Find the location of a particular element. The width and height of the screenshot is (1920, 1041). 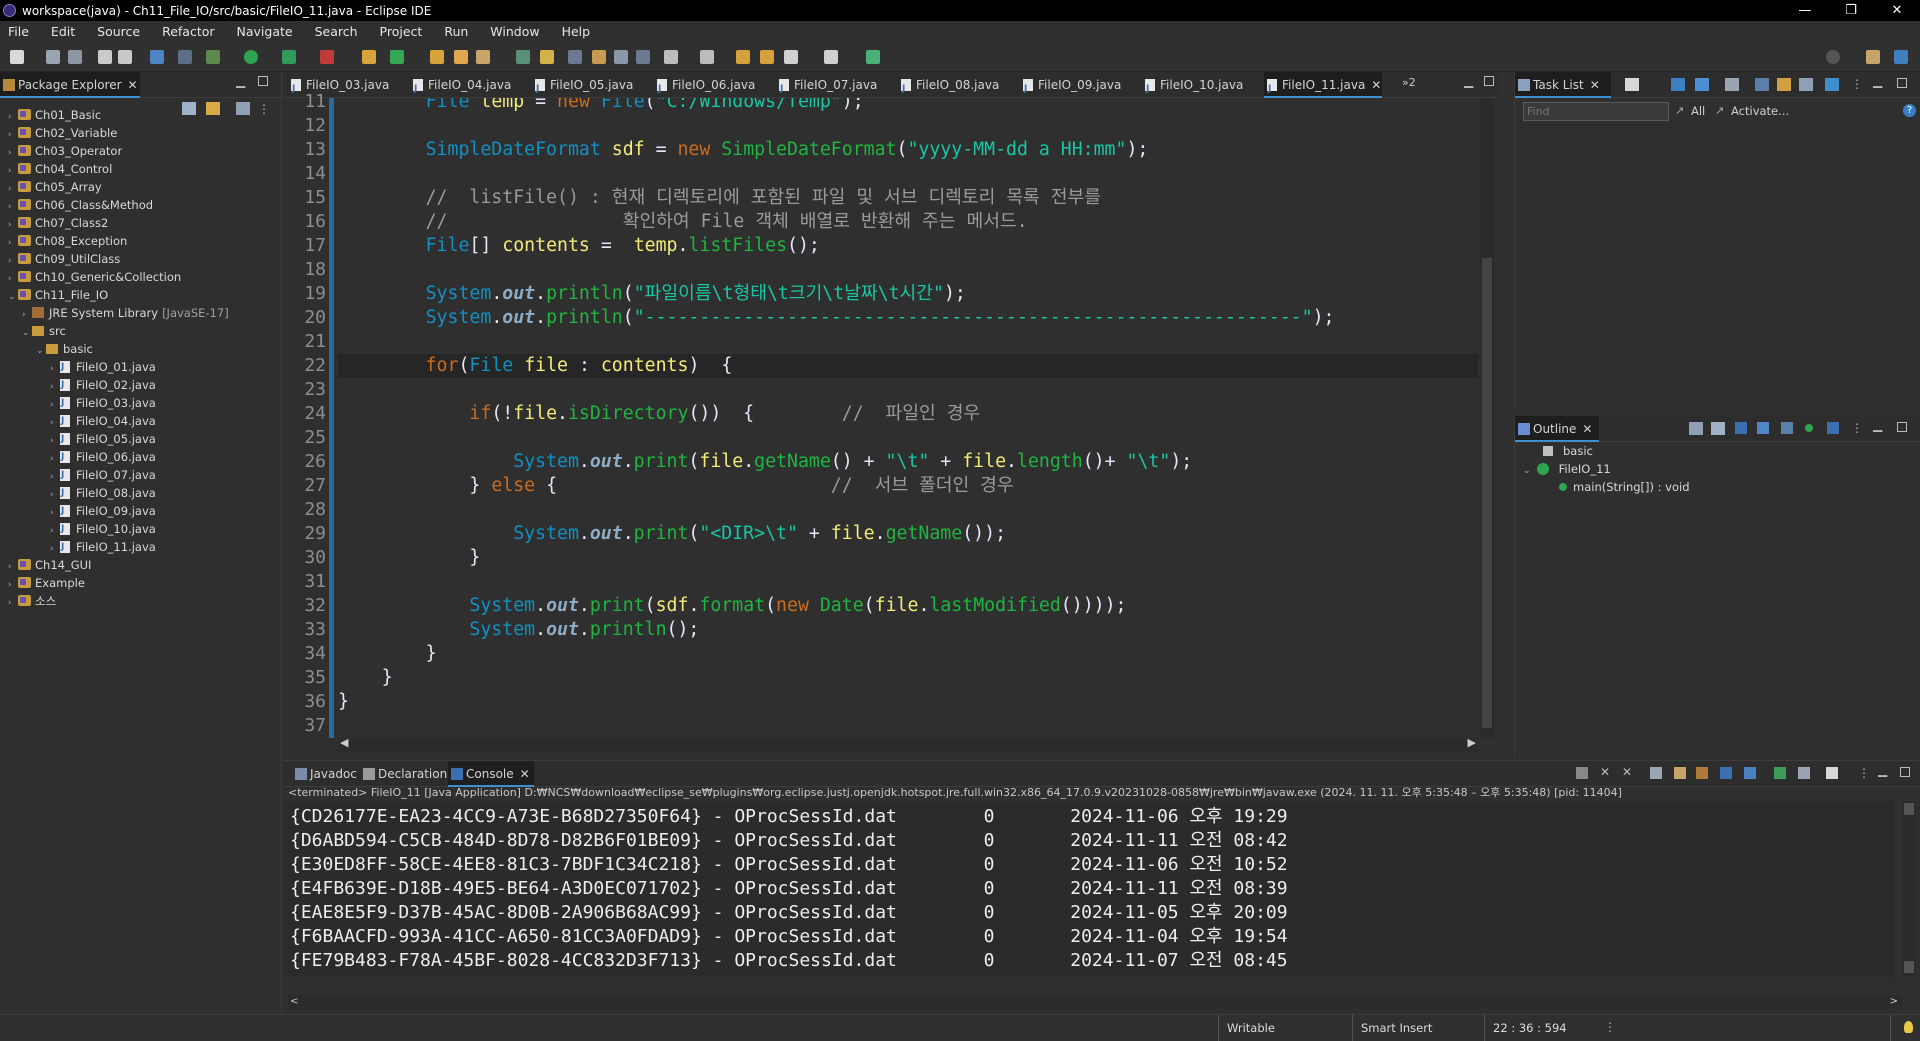

save-icon is located at coordinates (53, 57).